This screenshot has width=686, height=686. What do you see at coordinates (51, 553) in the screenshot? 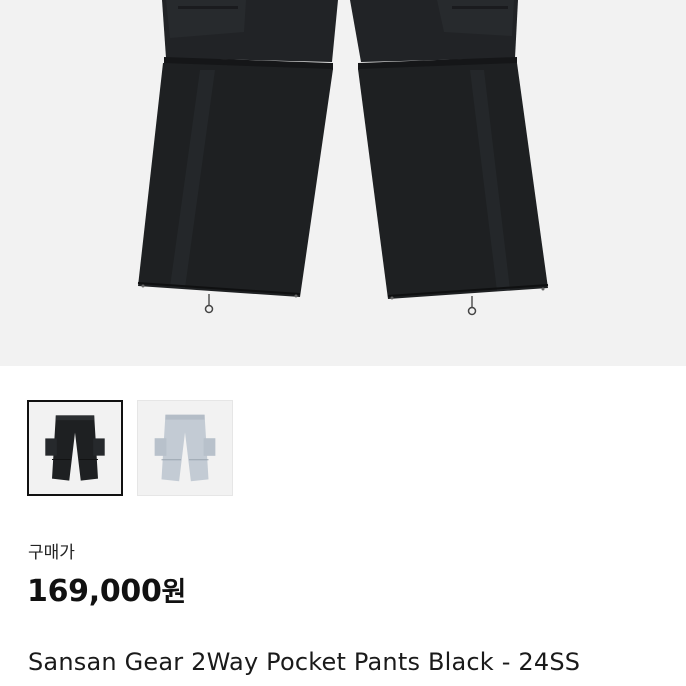
I see `price-label: 구매가` at bounding box center [51, 553].